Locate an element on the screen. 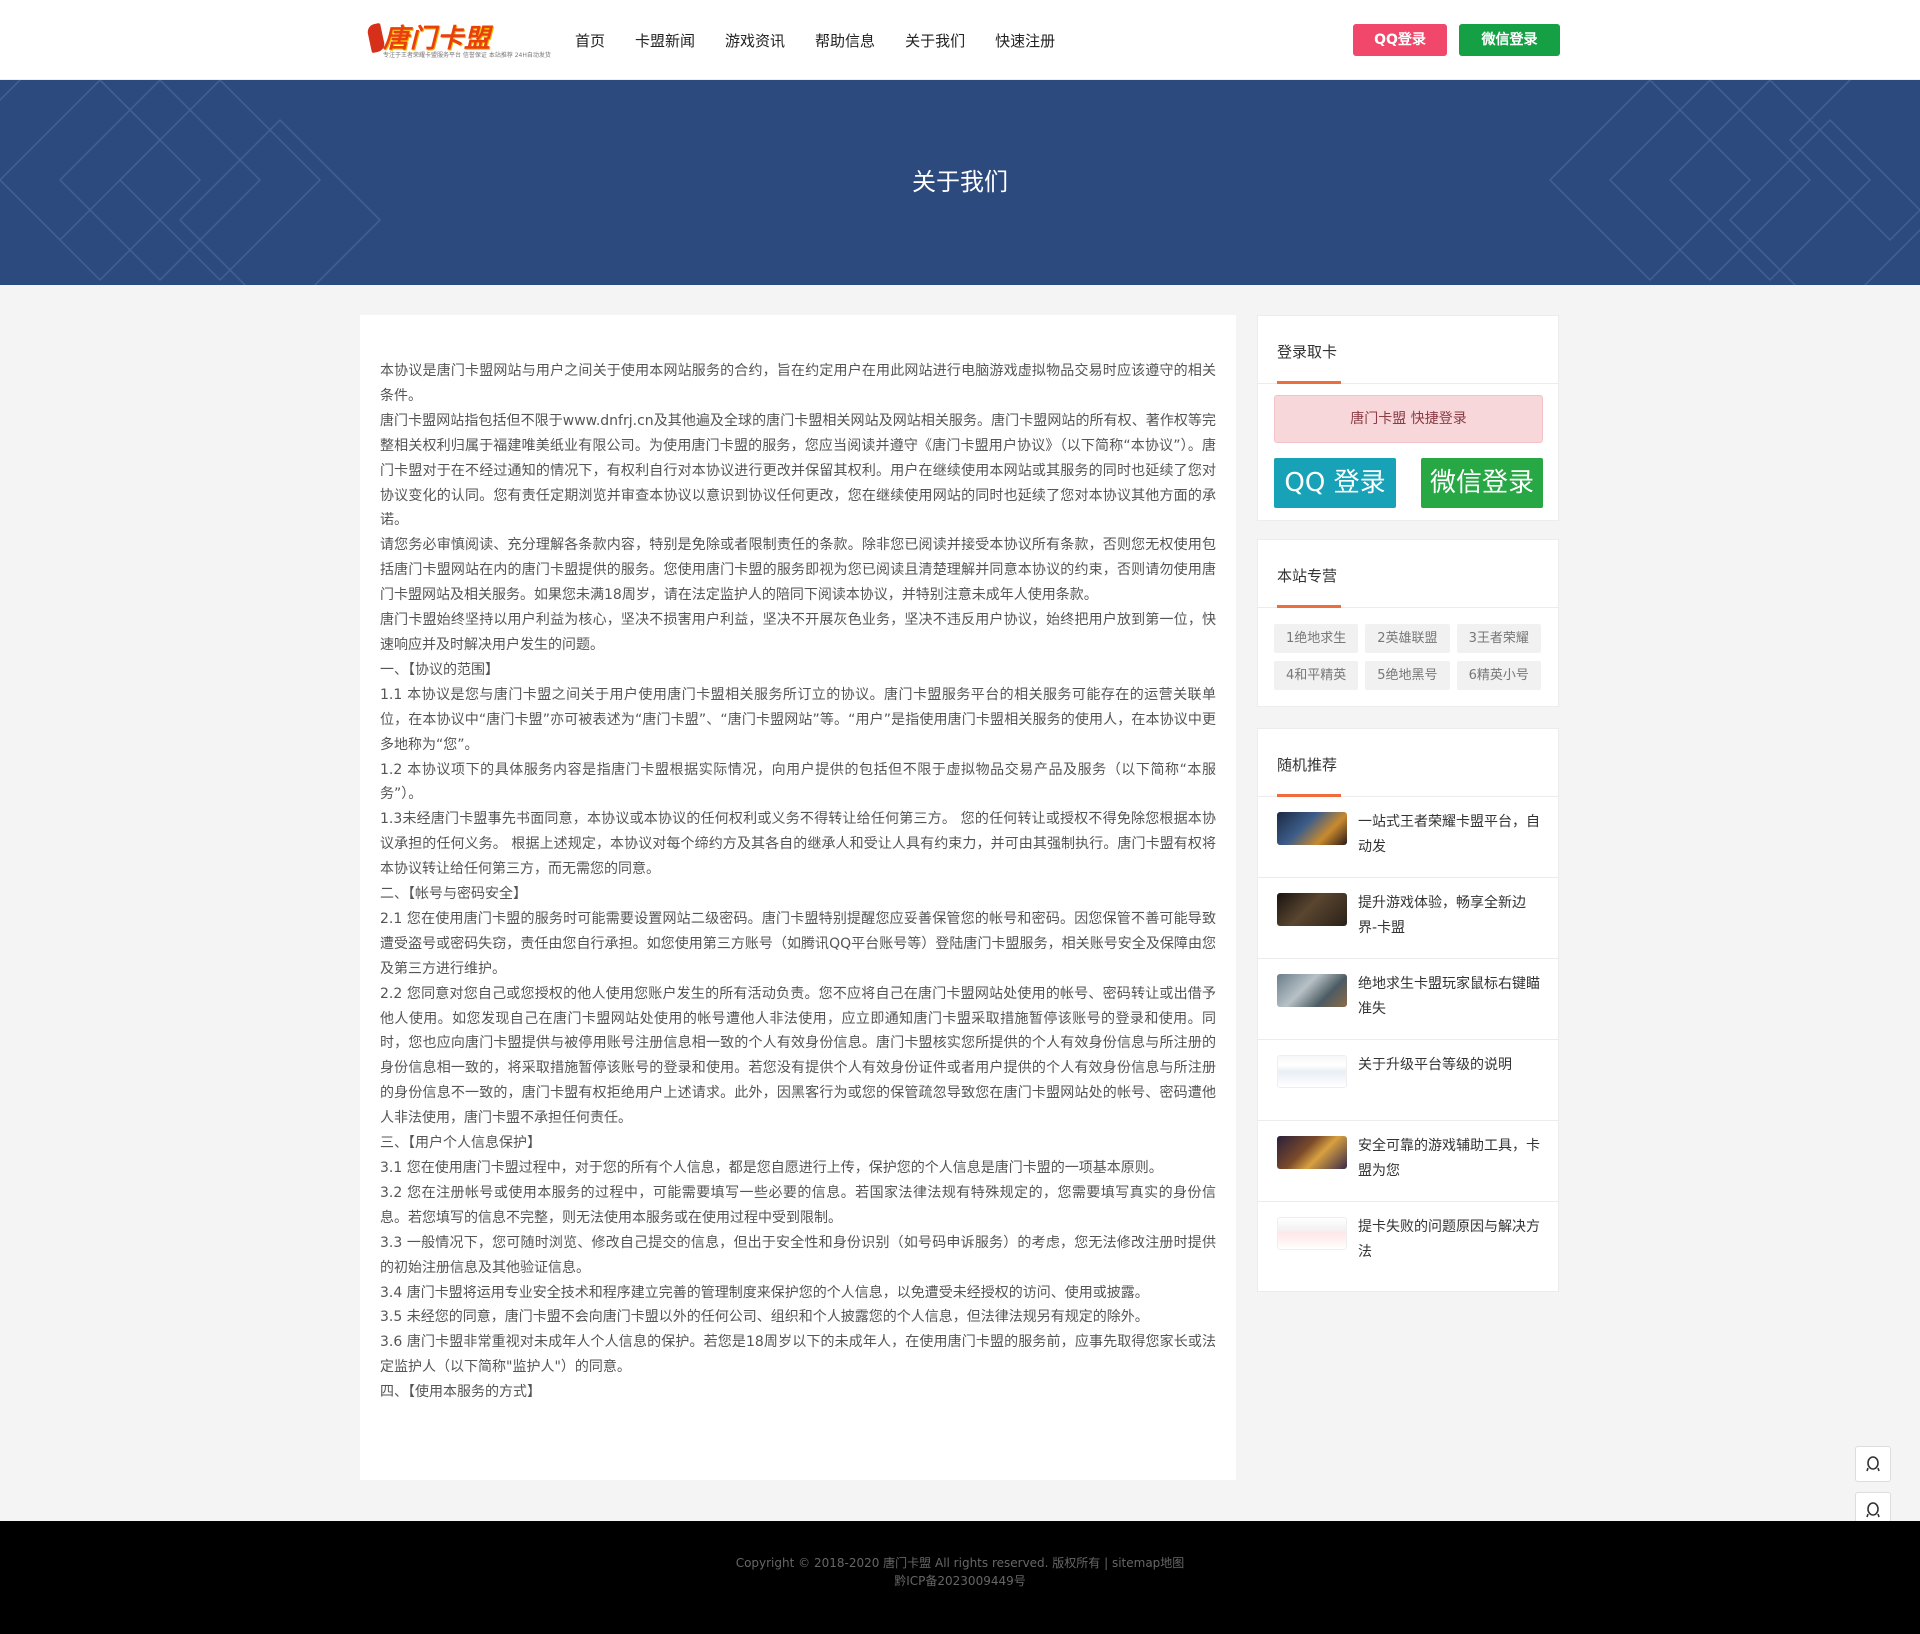 The height and width of the screenshot is (1634, 1920). list-item: 提卡失败的问题原因与解决方法 is located at coordinates (1408, 1242).